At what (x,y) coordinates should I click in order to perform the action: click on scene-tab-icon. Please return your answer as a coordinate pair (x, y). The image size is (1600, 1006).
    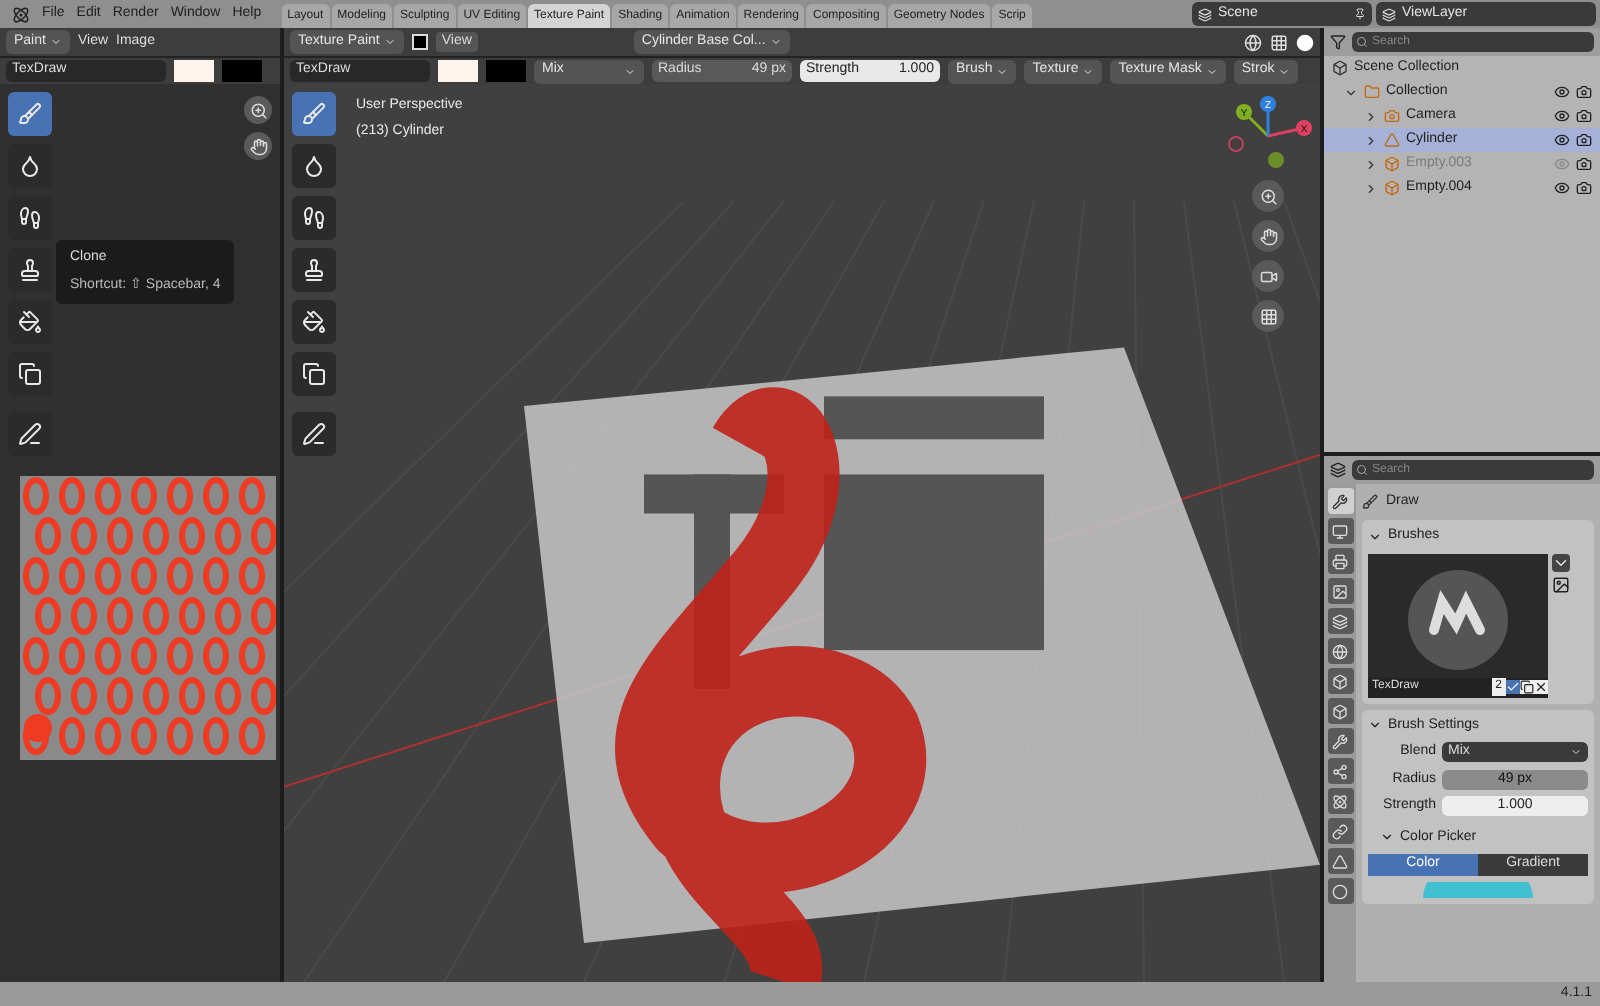
    Looking at the image, I should click on (1340, 621).